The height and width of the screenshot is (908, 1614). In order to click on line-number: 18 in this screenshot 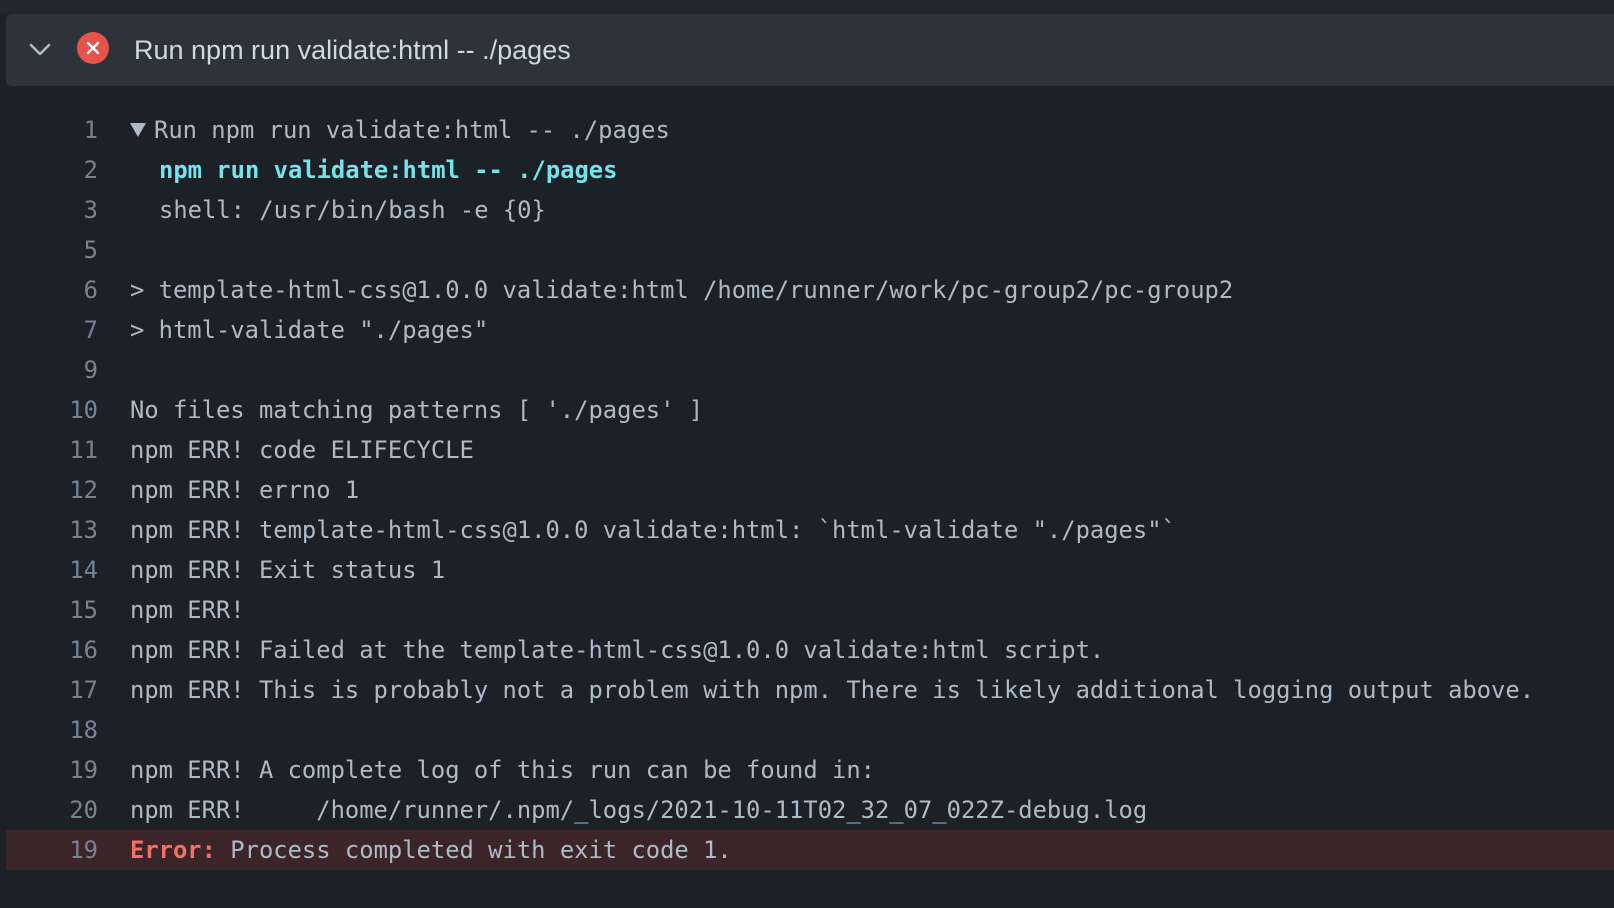, I will do `click(52, 730)`.